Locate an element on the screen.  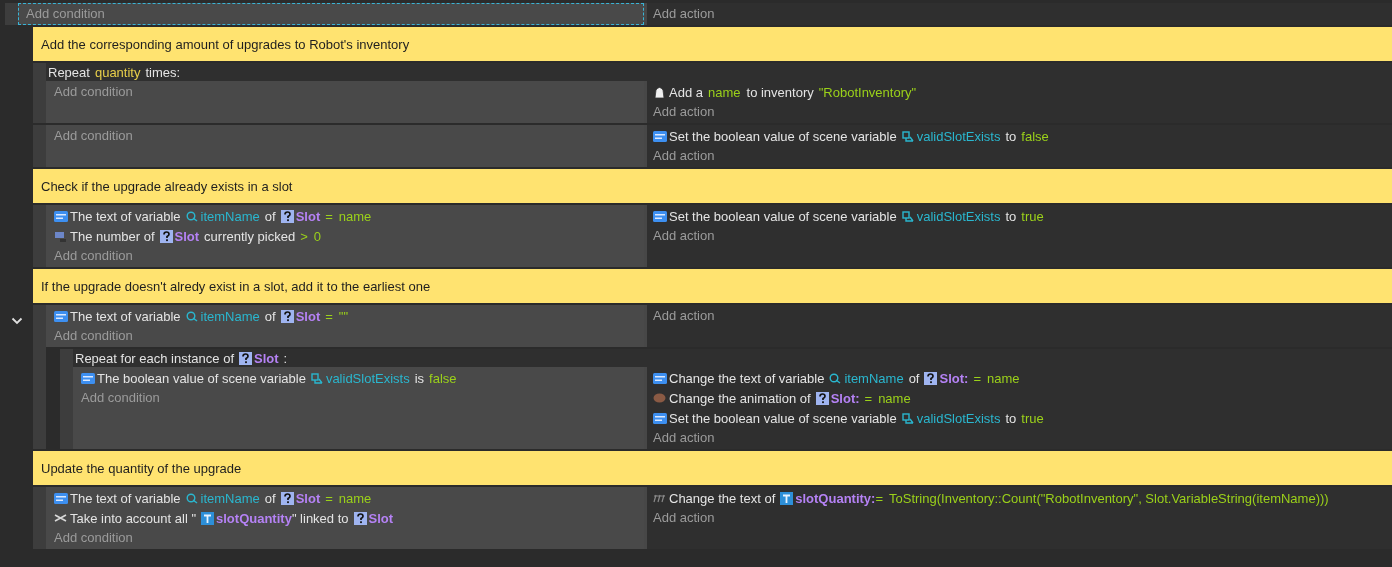
instruction-text: Change the text of variable is located at coordinates (747, 378).